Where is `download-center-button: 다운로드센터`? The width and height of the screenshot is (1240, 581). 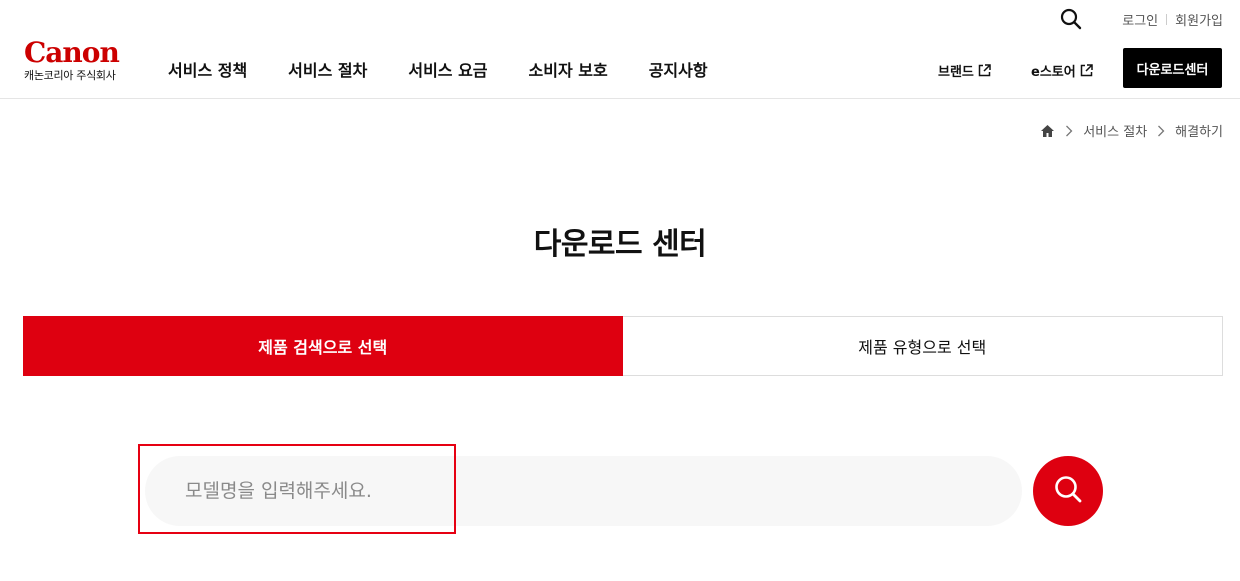 download-center-button: 다운로드센터 is located at coordinates (1172, 68).